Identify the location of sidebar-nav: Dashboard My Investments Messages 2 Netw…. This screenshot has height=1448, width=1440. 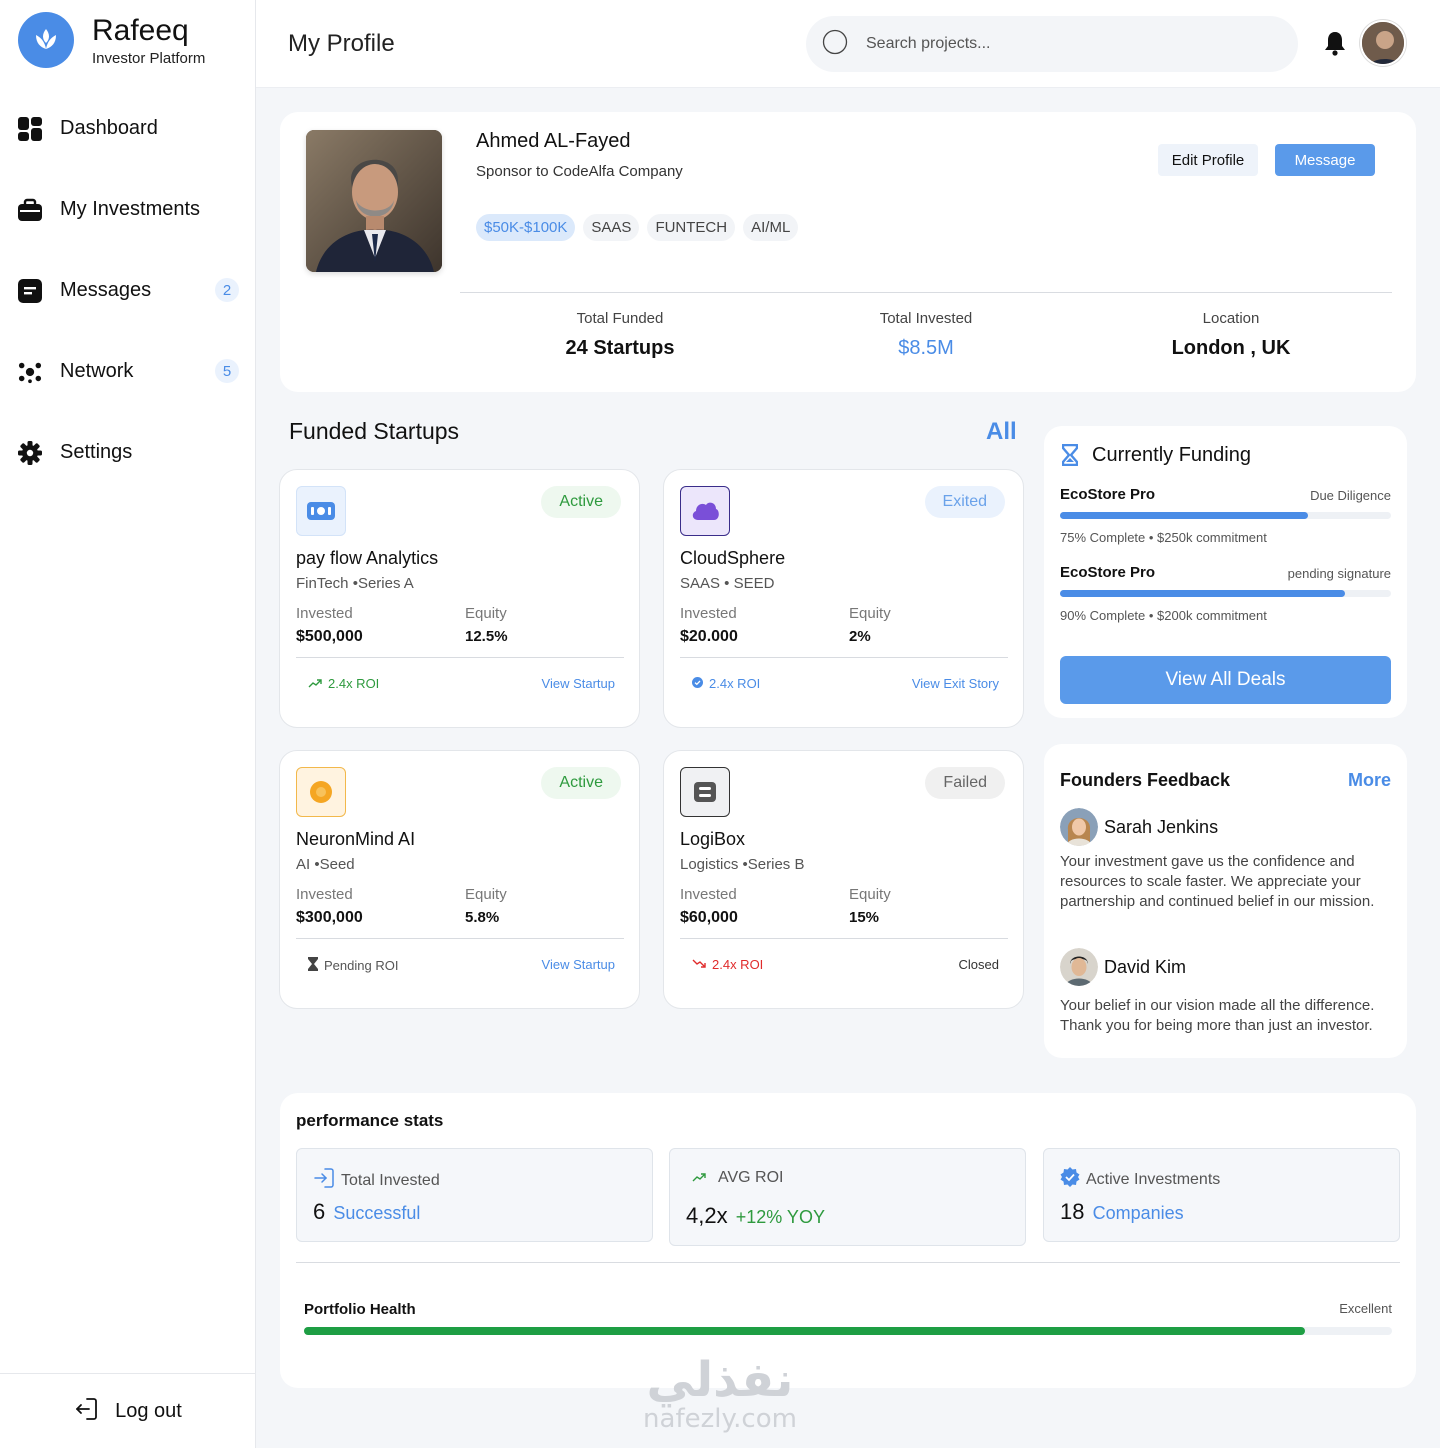
(127, 290).